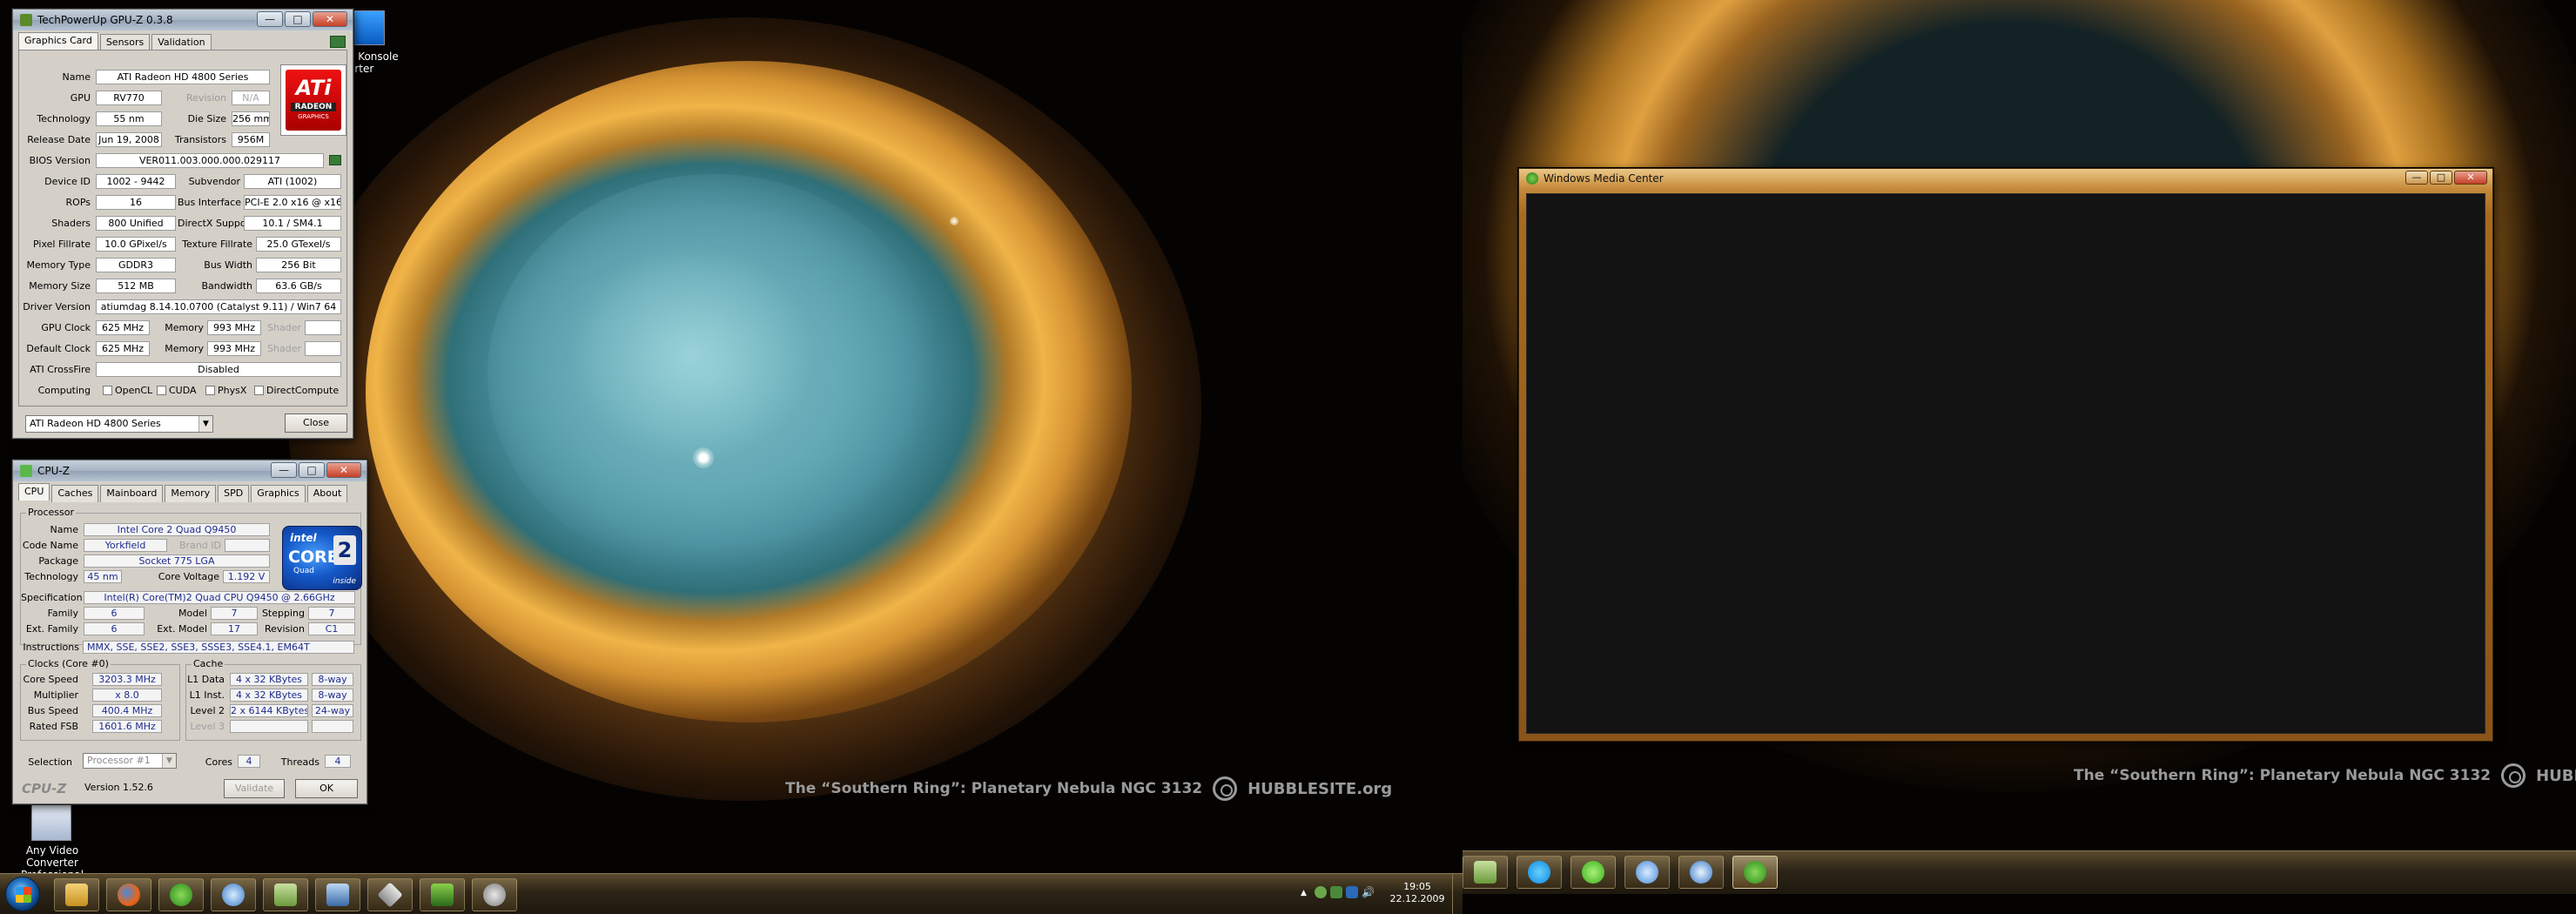  I want to click on action-center-icon, so click(1352, 892).